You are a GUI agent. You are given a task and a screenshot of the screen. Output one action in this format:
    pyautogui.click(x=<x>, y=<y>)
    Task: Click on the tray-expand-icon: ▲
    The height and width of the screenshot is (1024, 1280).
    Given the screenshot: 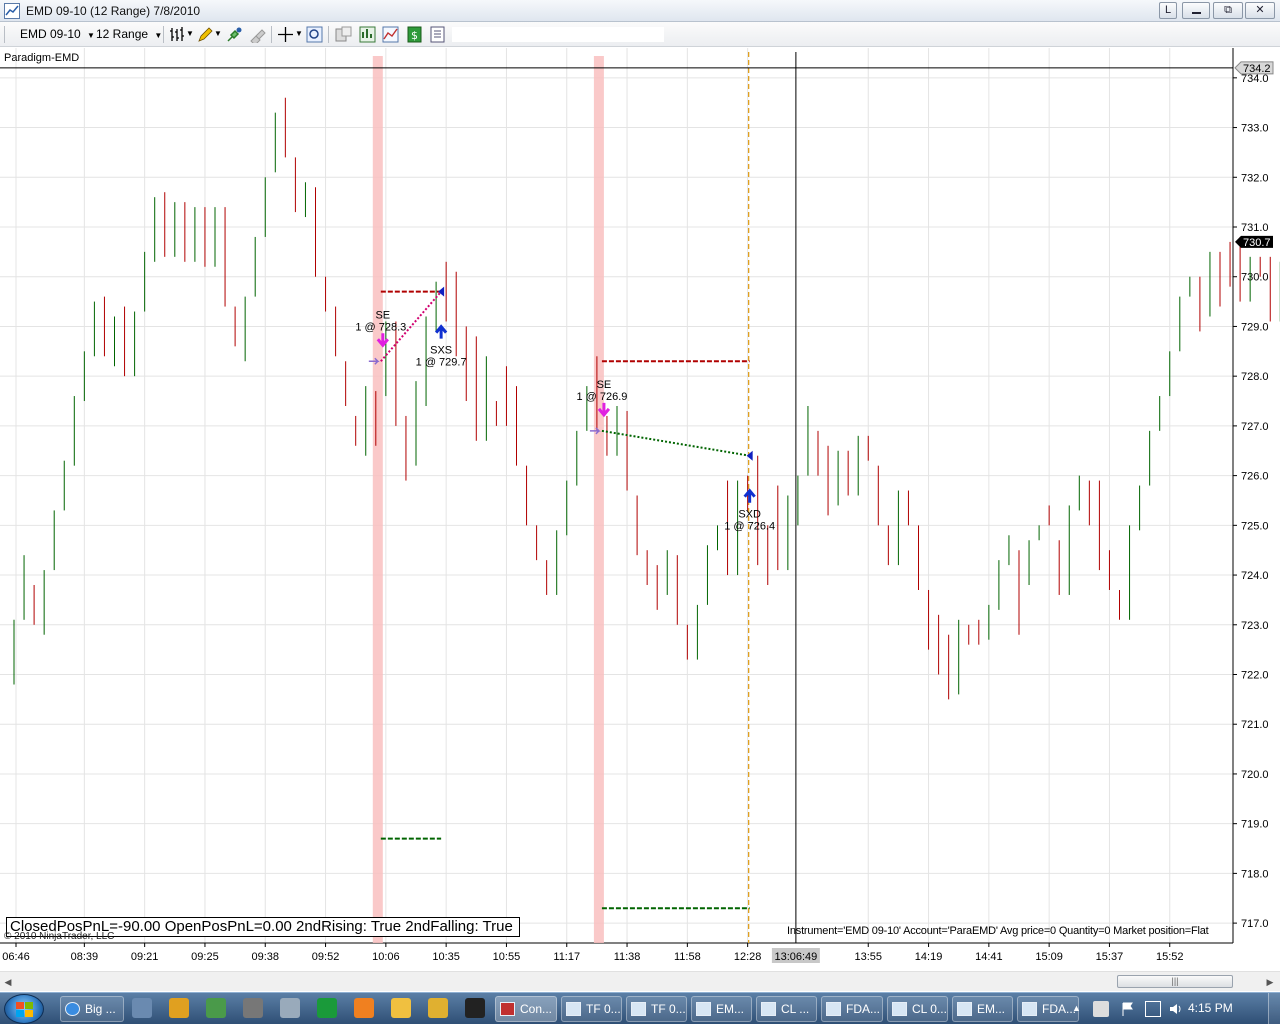 What is the action you would take?
    pyautogui.click(x=1080, y=1011)
    